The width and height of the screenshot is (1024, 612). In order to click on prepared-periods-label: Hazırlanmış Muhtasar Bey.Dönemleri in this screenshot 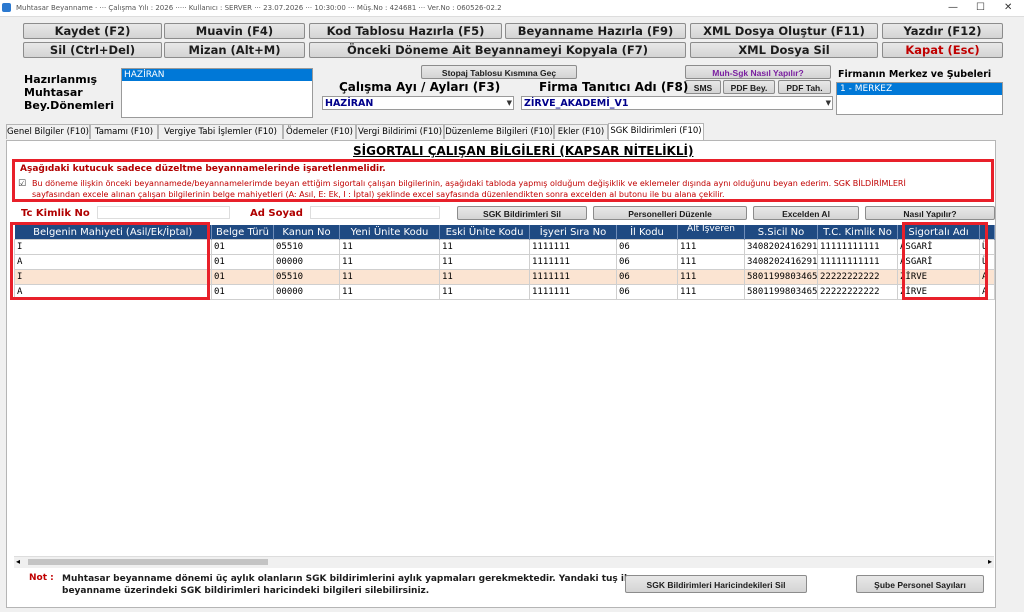, I will do `click(69, 92)`.